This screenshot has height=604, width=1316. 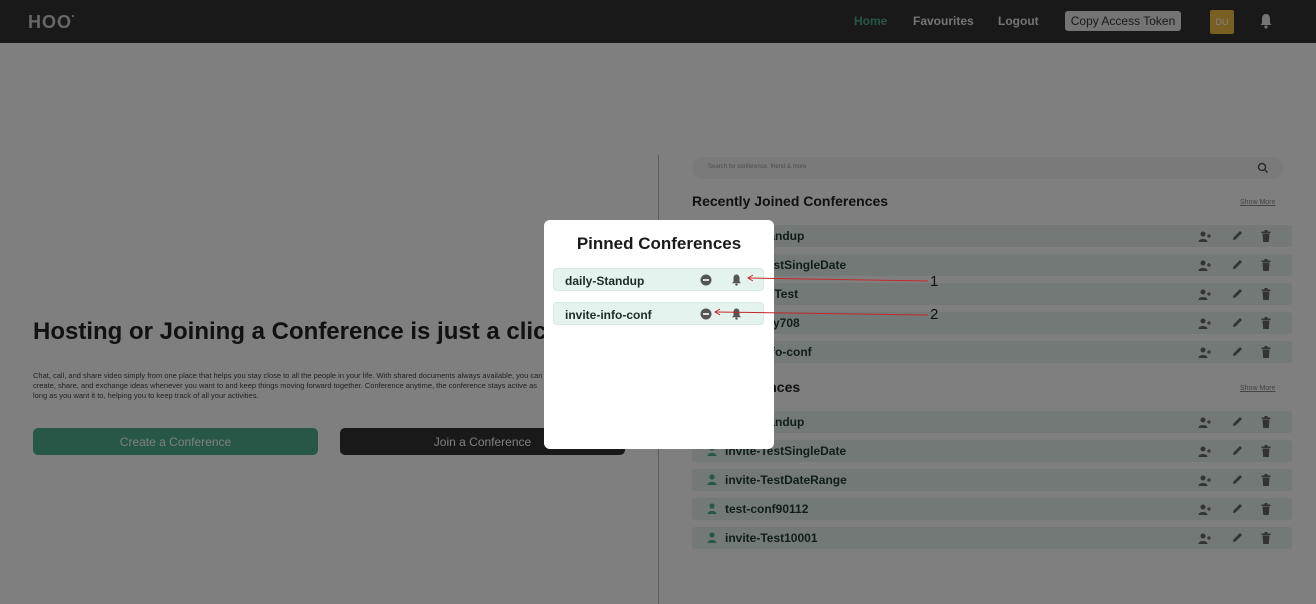 What do you see at coordinates (658, 279) in the screenshot?
I see `pinned-conference-row: daily-Standup` at bounding box center [658, 279].